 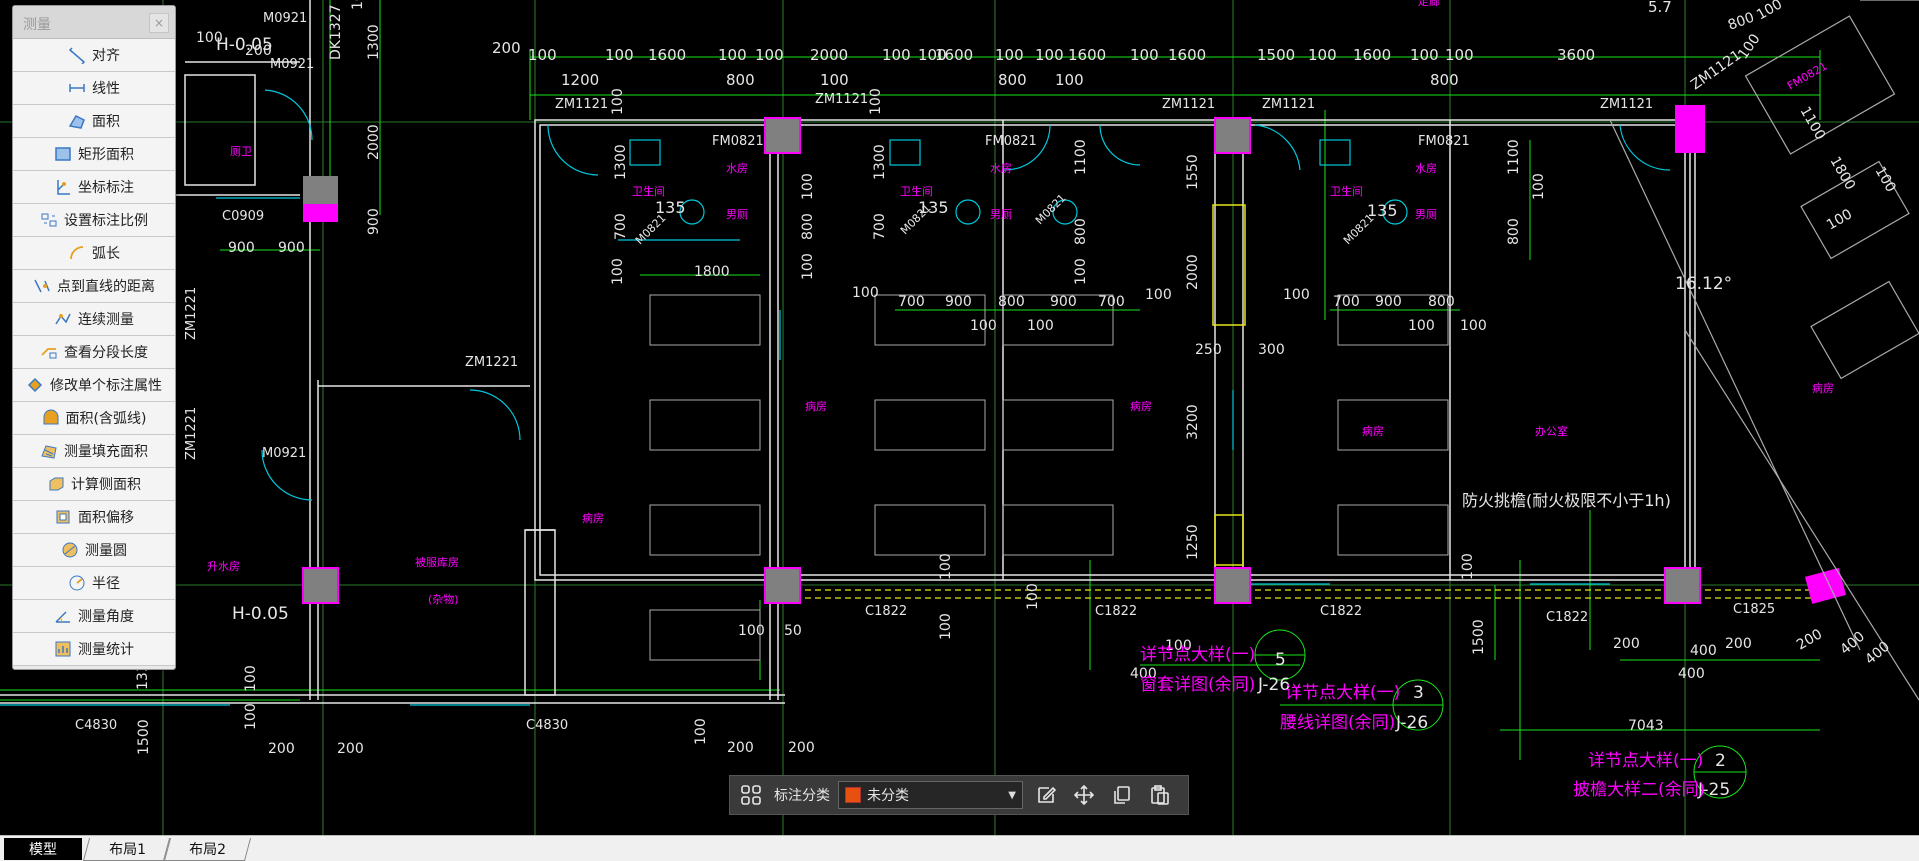 What do you see at coordinates (793, 631) in the screenshot?
I see `svg-text: 50` at bounding box center [793, 631].